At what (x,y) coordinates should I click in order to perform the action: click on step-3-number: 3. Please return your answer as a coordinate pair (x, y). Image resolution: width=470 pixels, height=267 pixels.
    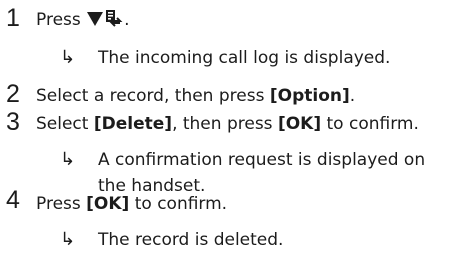
    Looking at the image, I should click on (13, 122).